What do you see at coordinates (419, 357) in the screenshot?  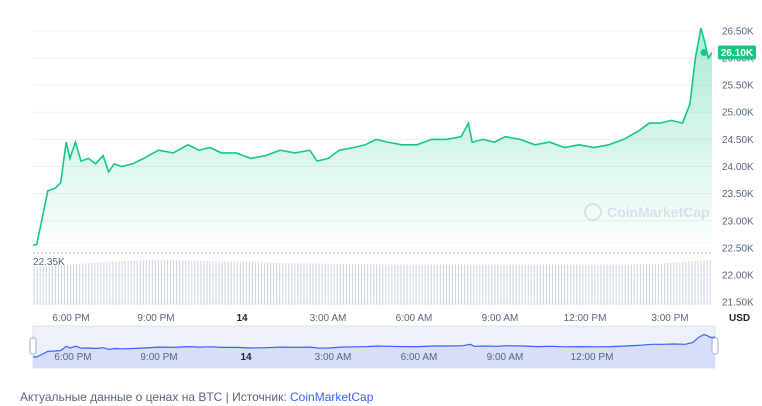 I see `navigator-tick-label: 6:00 AM` at bounding box center [419, 357].